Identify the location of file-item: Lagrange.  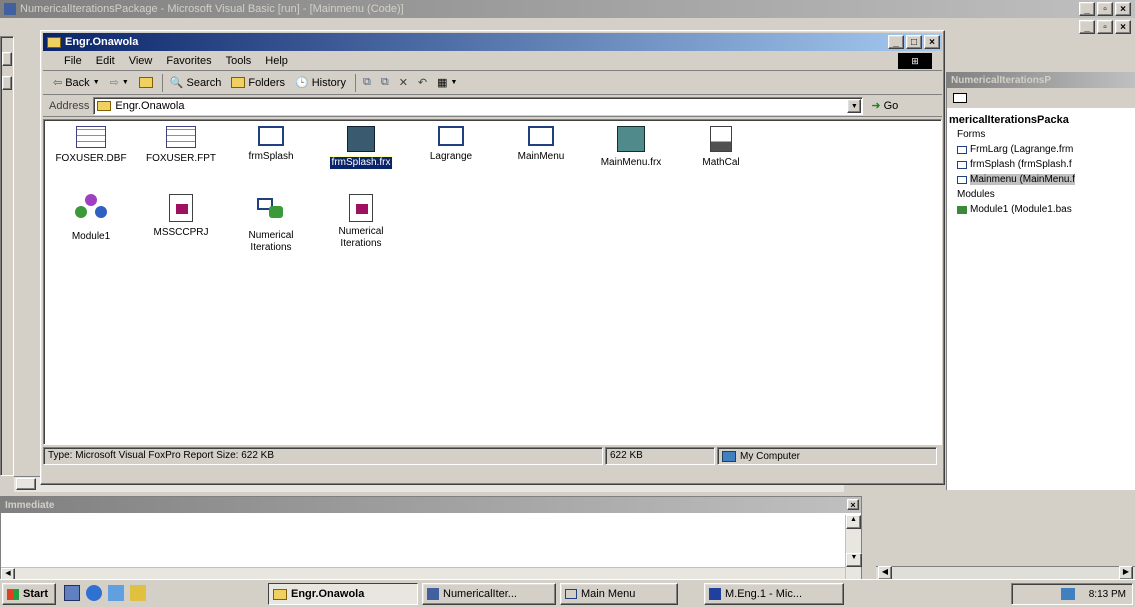
(451, 144).